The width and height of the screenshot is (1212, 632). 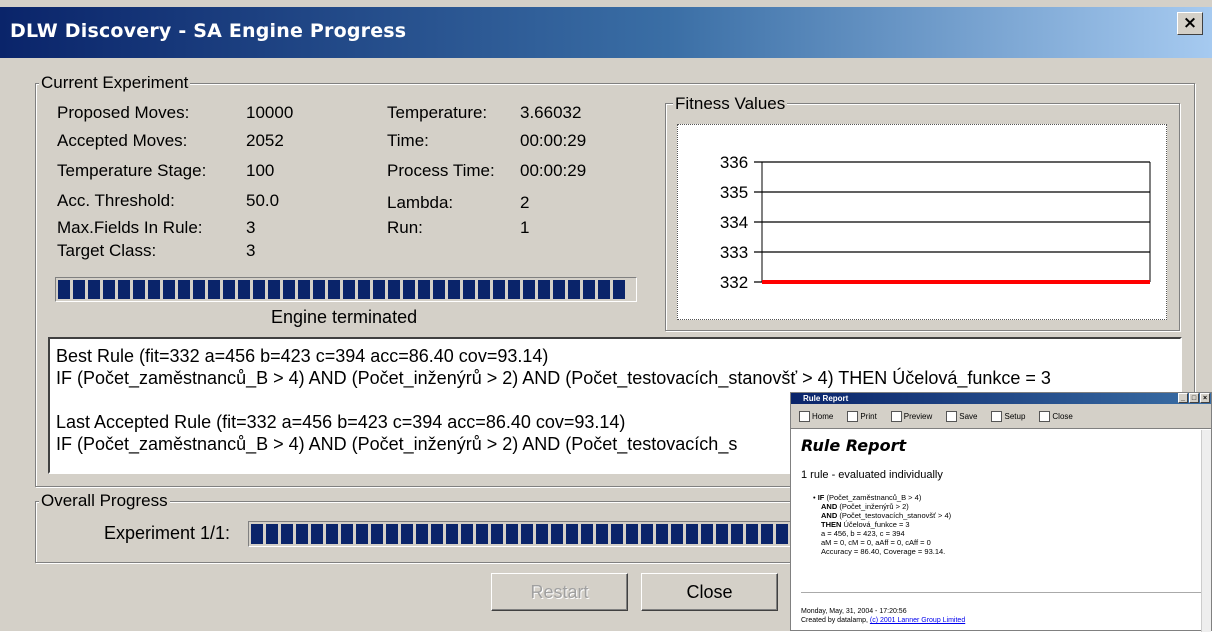 I want to click on field-label: Run:, so click(x=405, y=227).